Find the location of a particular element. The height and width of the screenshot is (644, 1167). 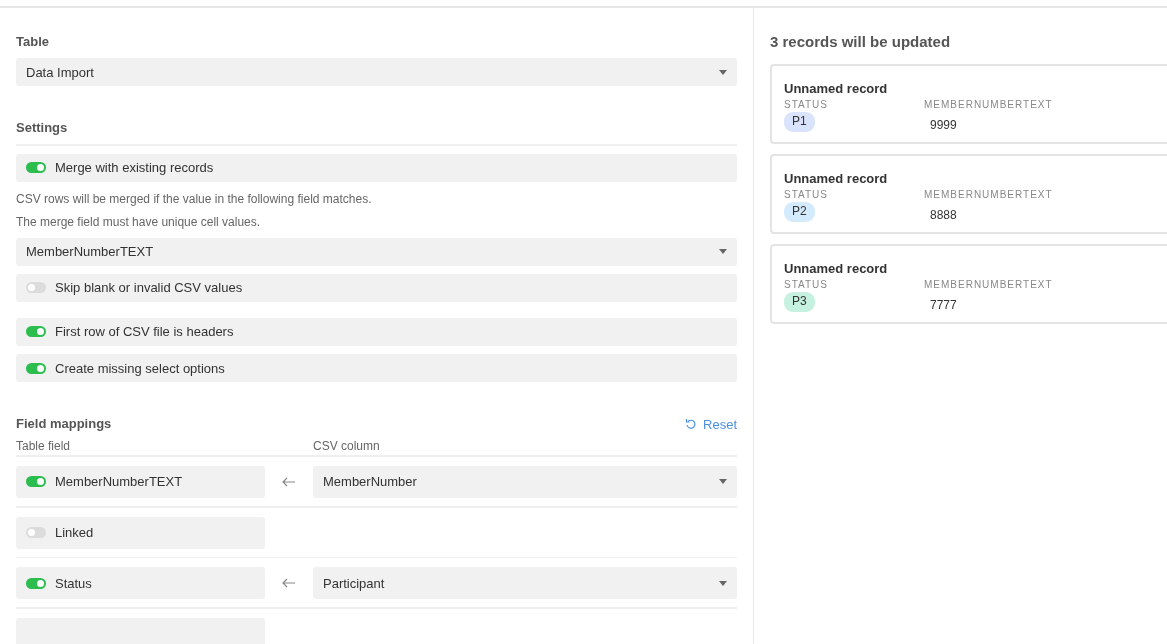

toggle-row: Create missing select options is located at coordinates (376, 368).